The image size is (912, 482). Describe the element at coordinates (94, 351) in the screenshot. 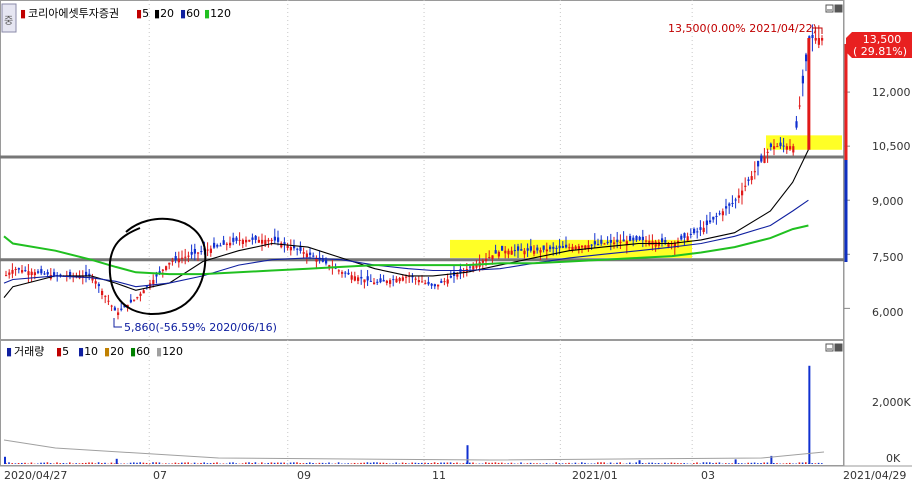

I see `volume-legend: ▮ 거래량 ▮5 ▮10 ▮20 ▮60 ▮120` at that location.